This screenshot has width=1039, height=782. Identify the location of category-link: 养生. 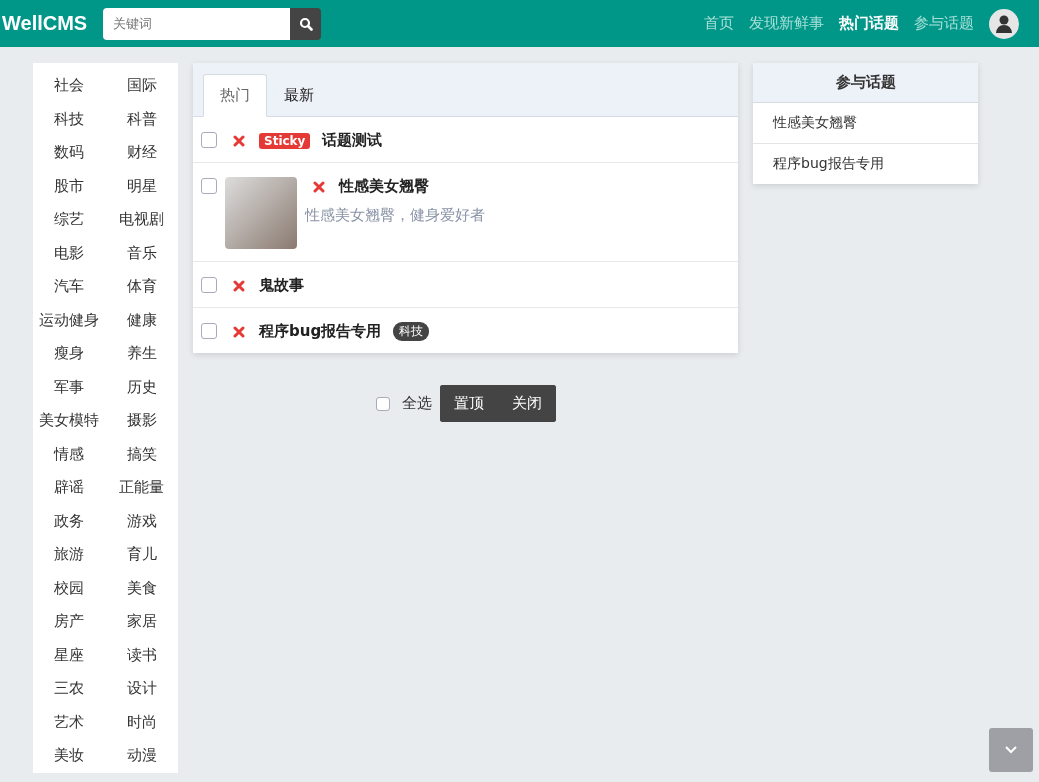
(141, 354).